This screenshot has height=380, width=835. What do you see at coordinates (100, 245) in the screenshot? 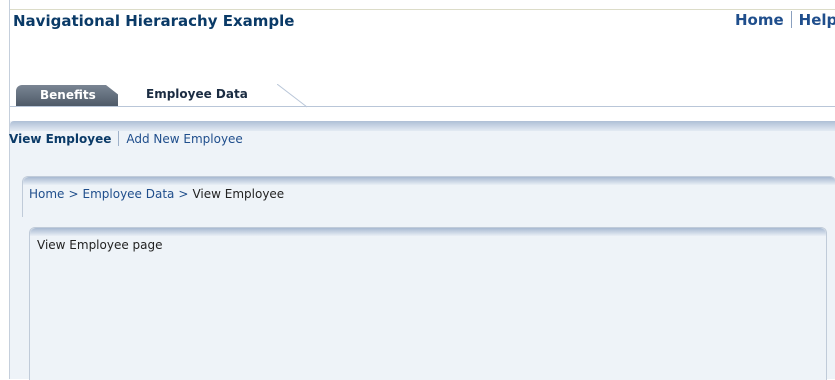
I see `page-content-text: View Employee page` at bounding box center [100, 245].